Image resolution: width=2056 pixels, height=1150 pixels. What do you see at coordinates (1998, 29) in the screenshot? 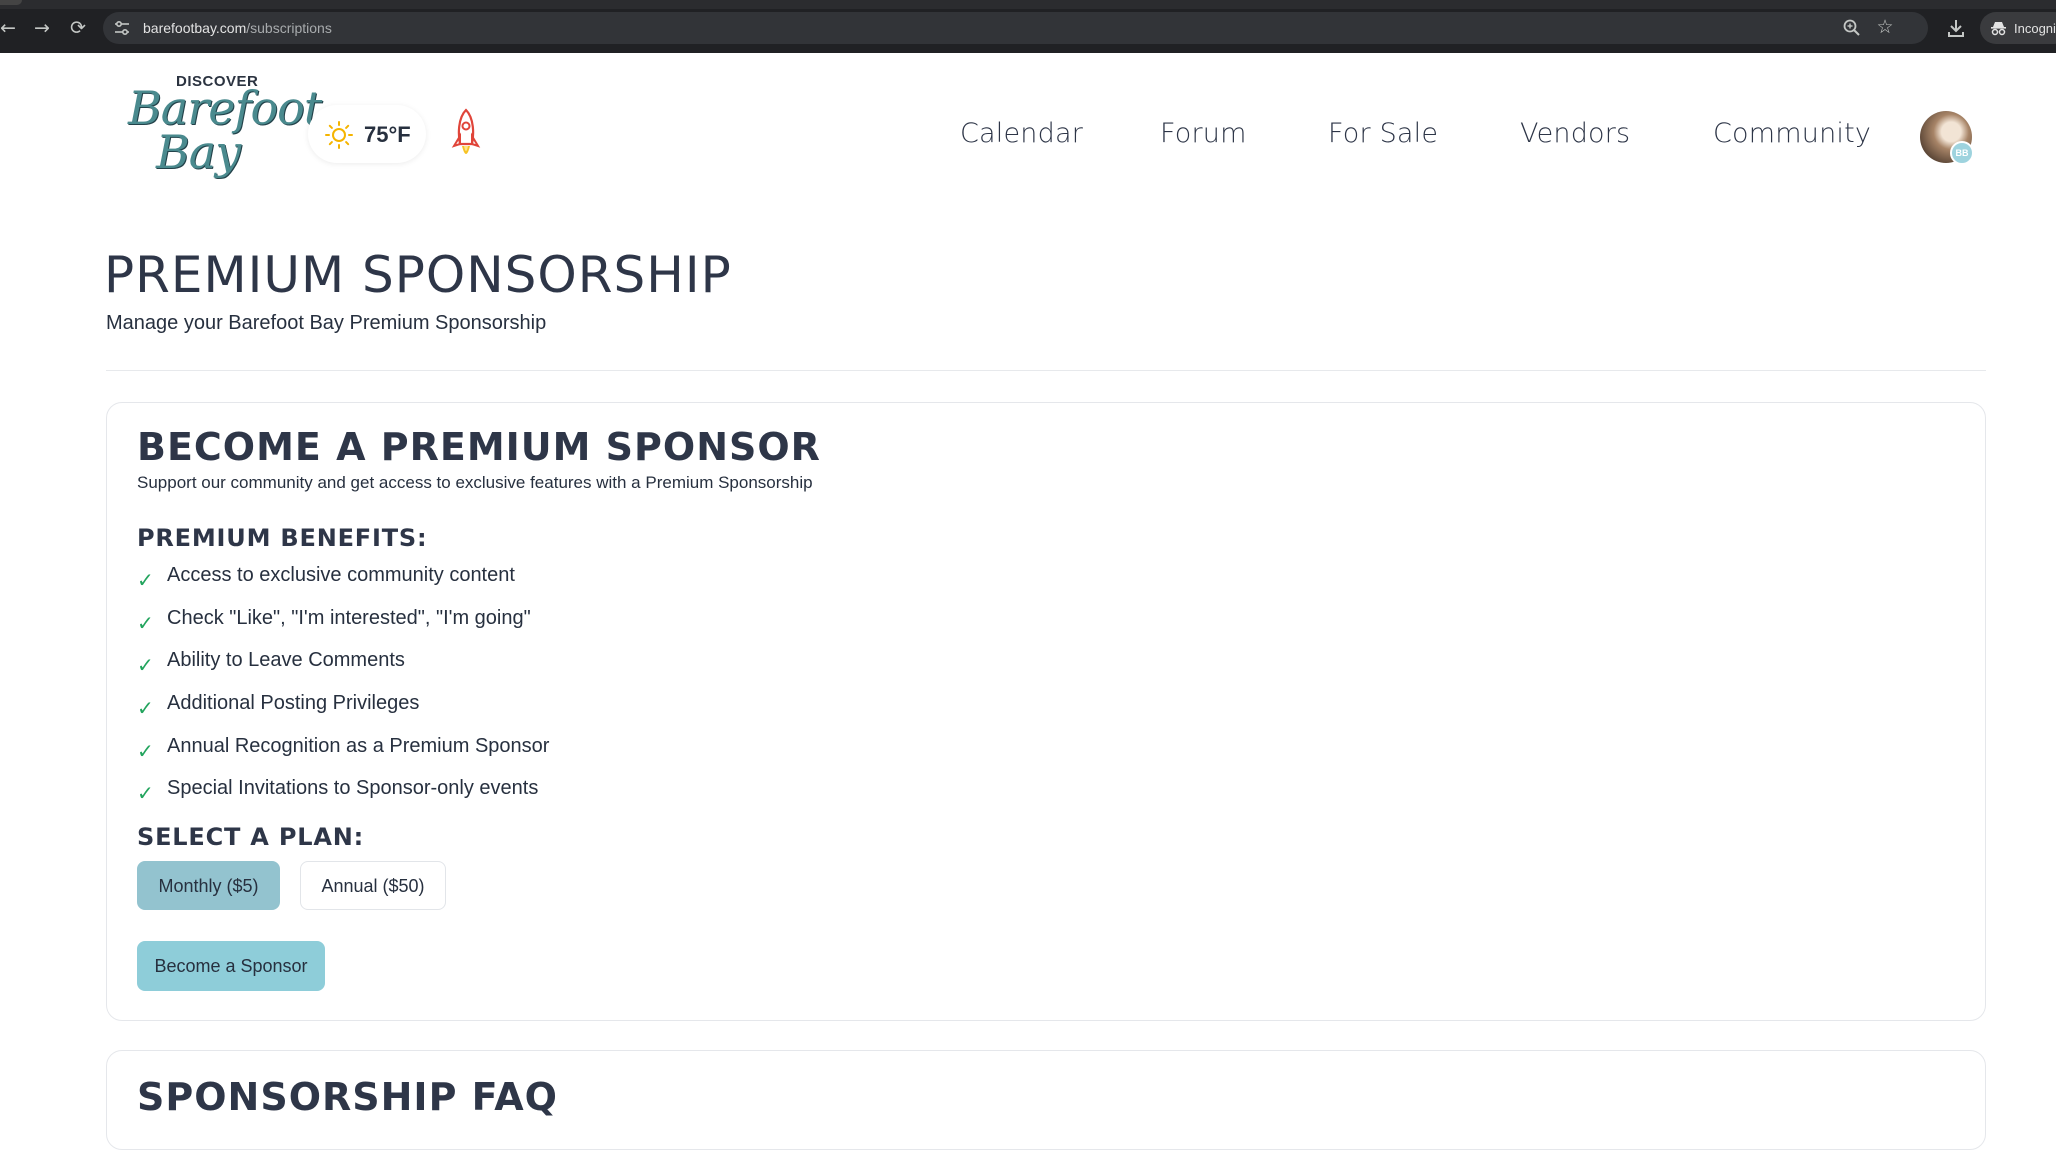
I see `incognito-icon` at bounding box center [1998, 29].